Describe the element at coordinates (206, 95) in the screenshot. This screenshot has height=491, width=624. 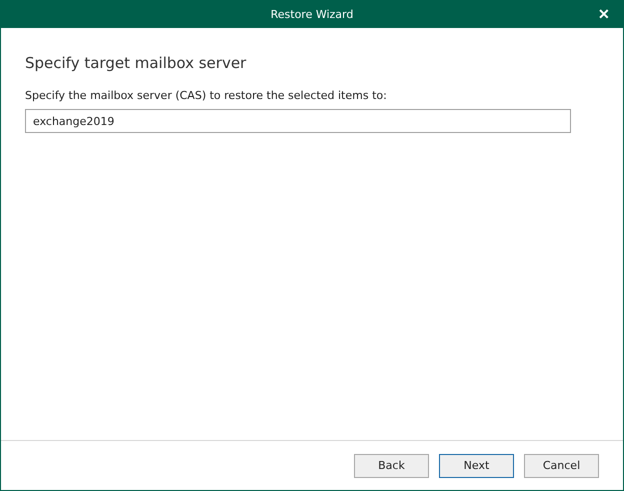
I see `field-label: Specify the mailbox server (CAS) to restore the selected items to:` at that location.